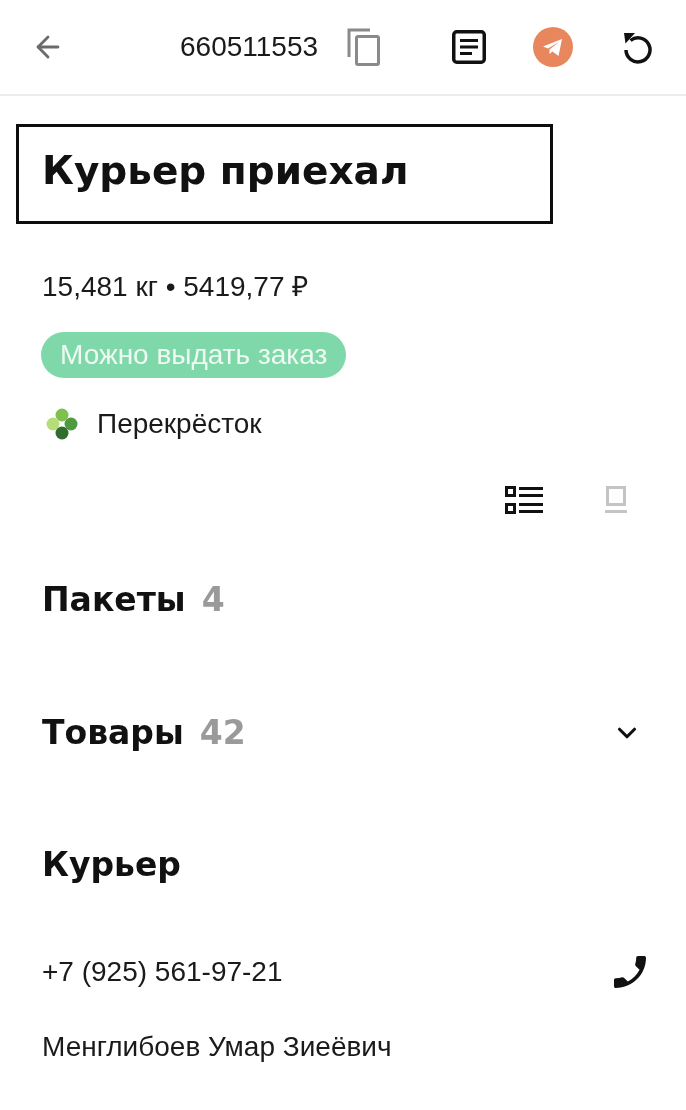  Describe the element at coordinates (616, 500) in the screenshot. I see `tile-view-icon` at that location.